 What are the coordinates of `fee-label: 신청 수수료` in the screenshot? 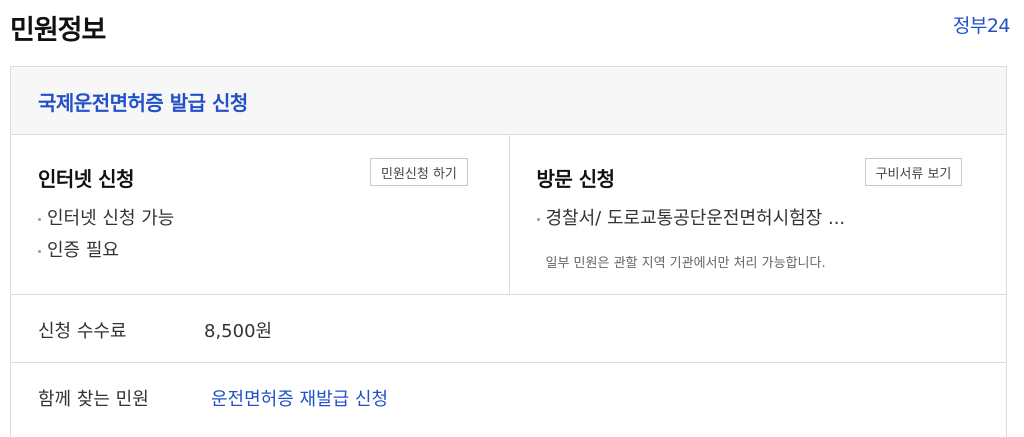 It's located at (82, 331).